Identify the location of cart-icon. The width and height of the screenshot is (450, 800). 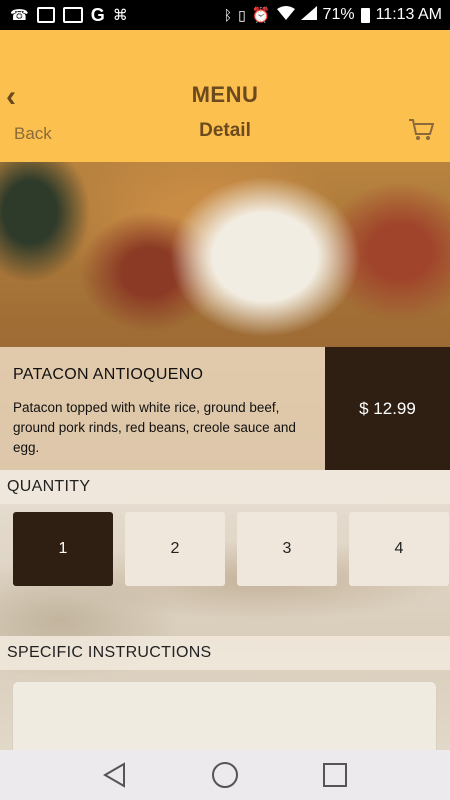
(421, 132).